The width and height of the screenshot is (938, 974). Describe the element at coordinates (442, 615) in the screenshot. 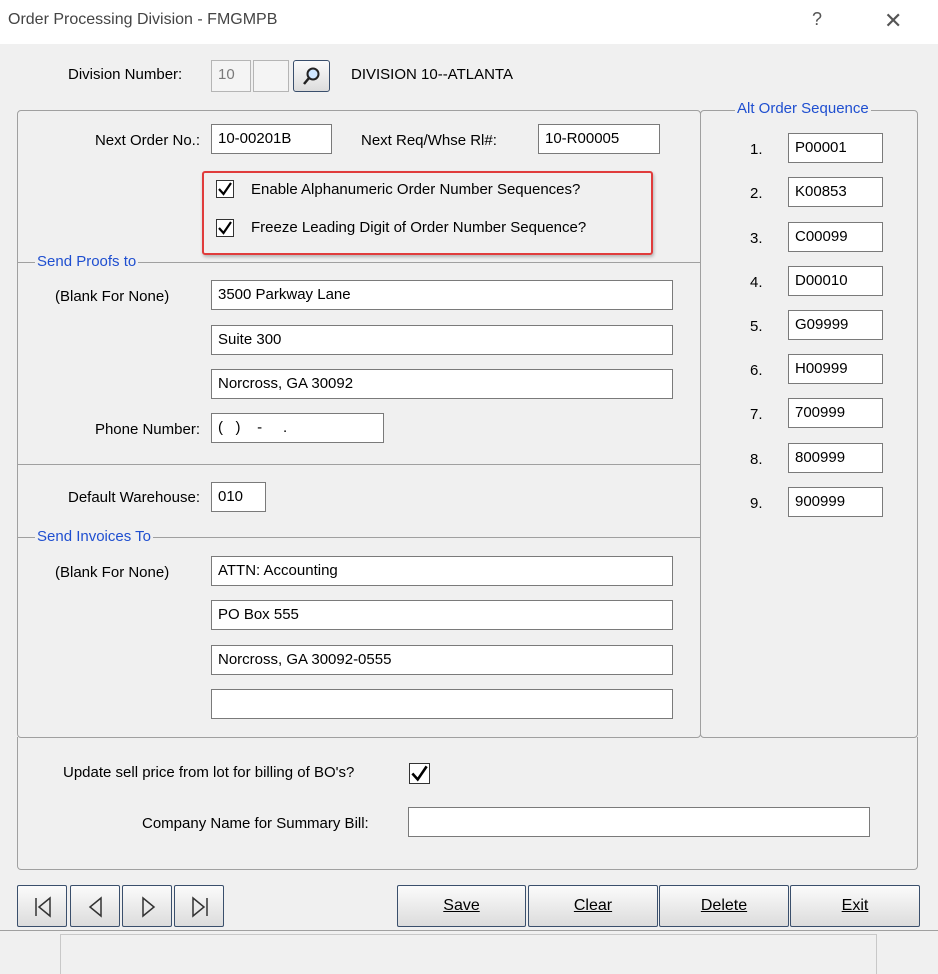

I see `invoices-address-line-2: PO Box 555` at that location.